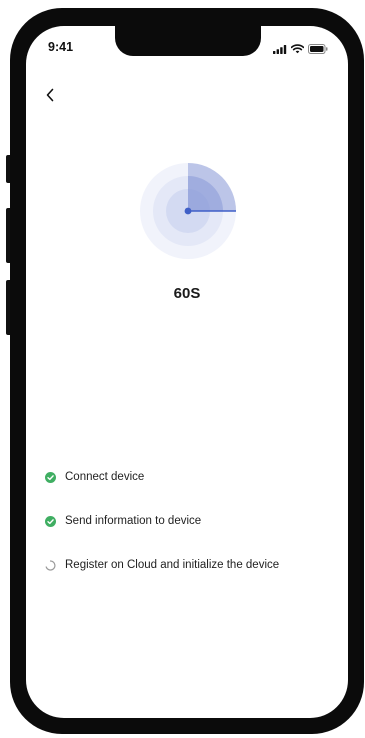 This screenshot has width=365, height=738. I want to click on wifi-icon, so click(297, 50).